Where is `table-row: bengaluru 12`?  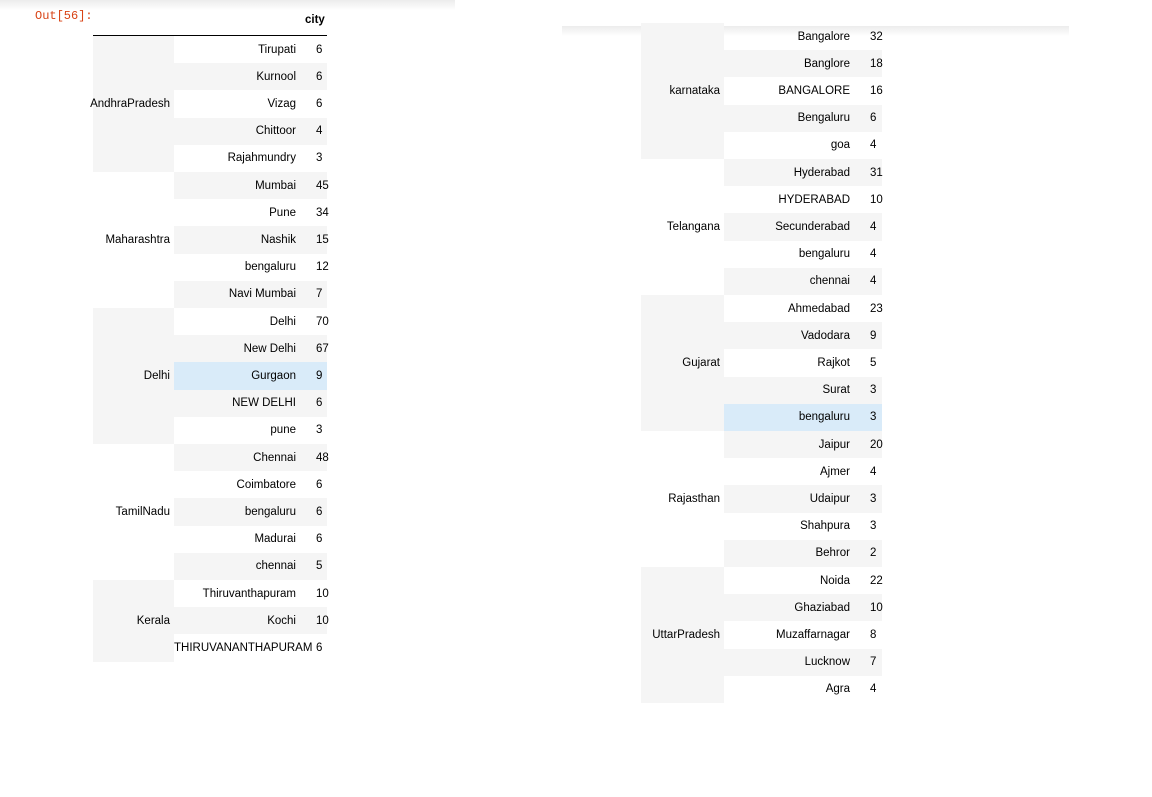 table-row: bengaluru 12 is located at coordinates (251, 267).